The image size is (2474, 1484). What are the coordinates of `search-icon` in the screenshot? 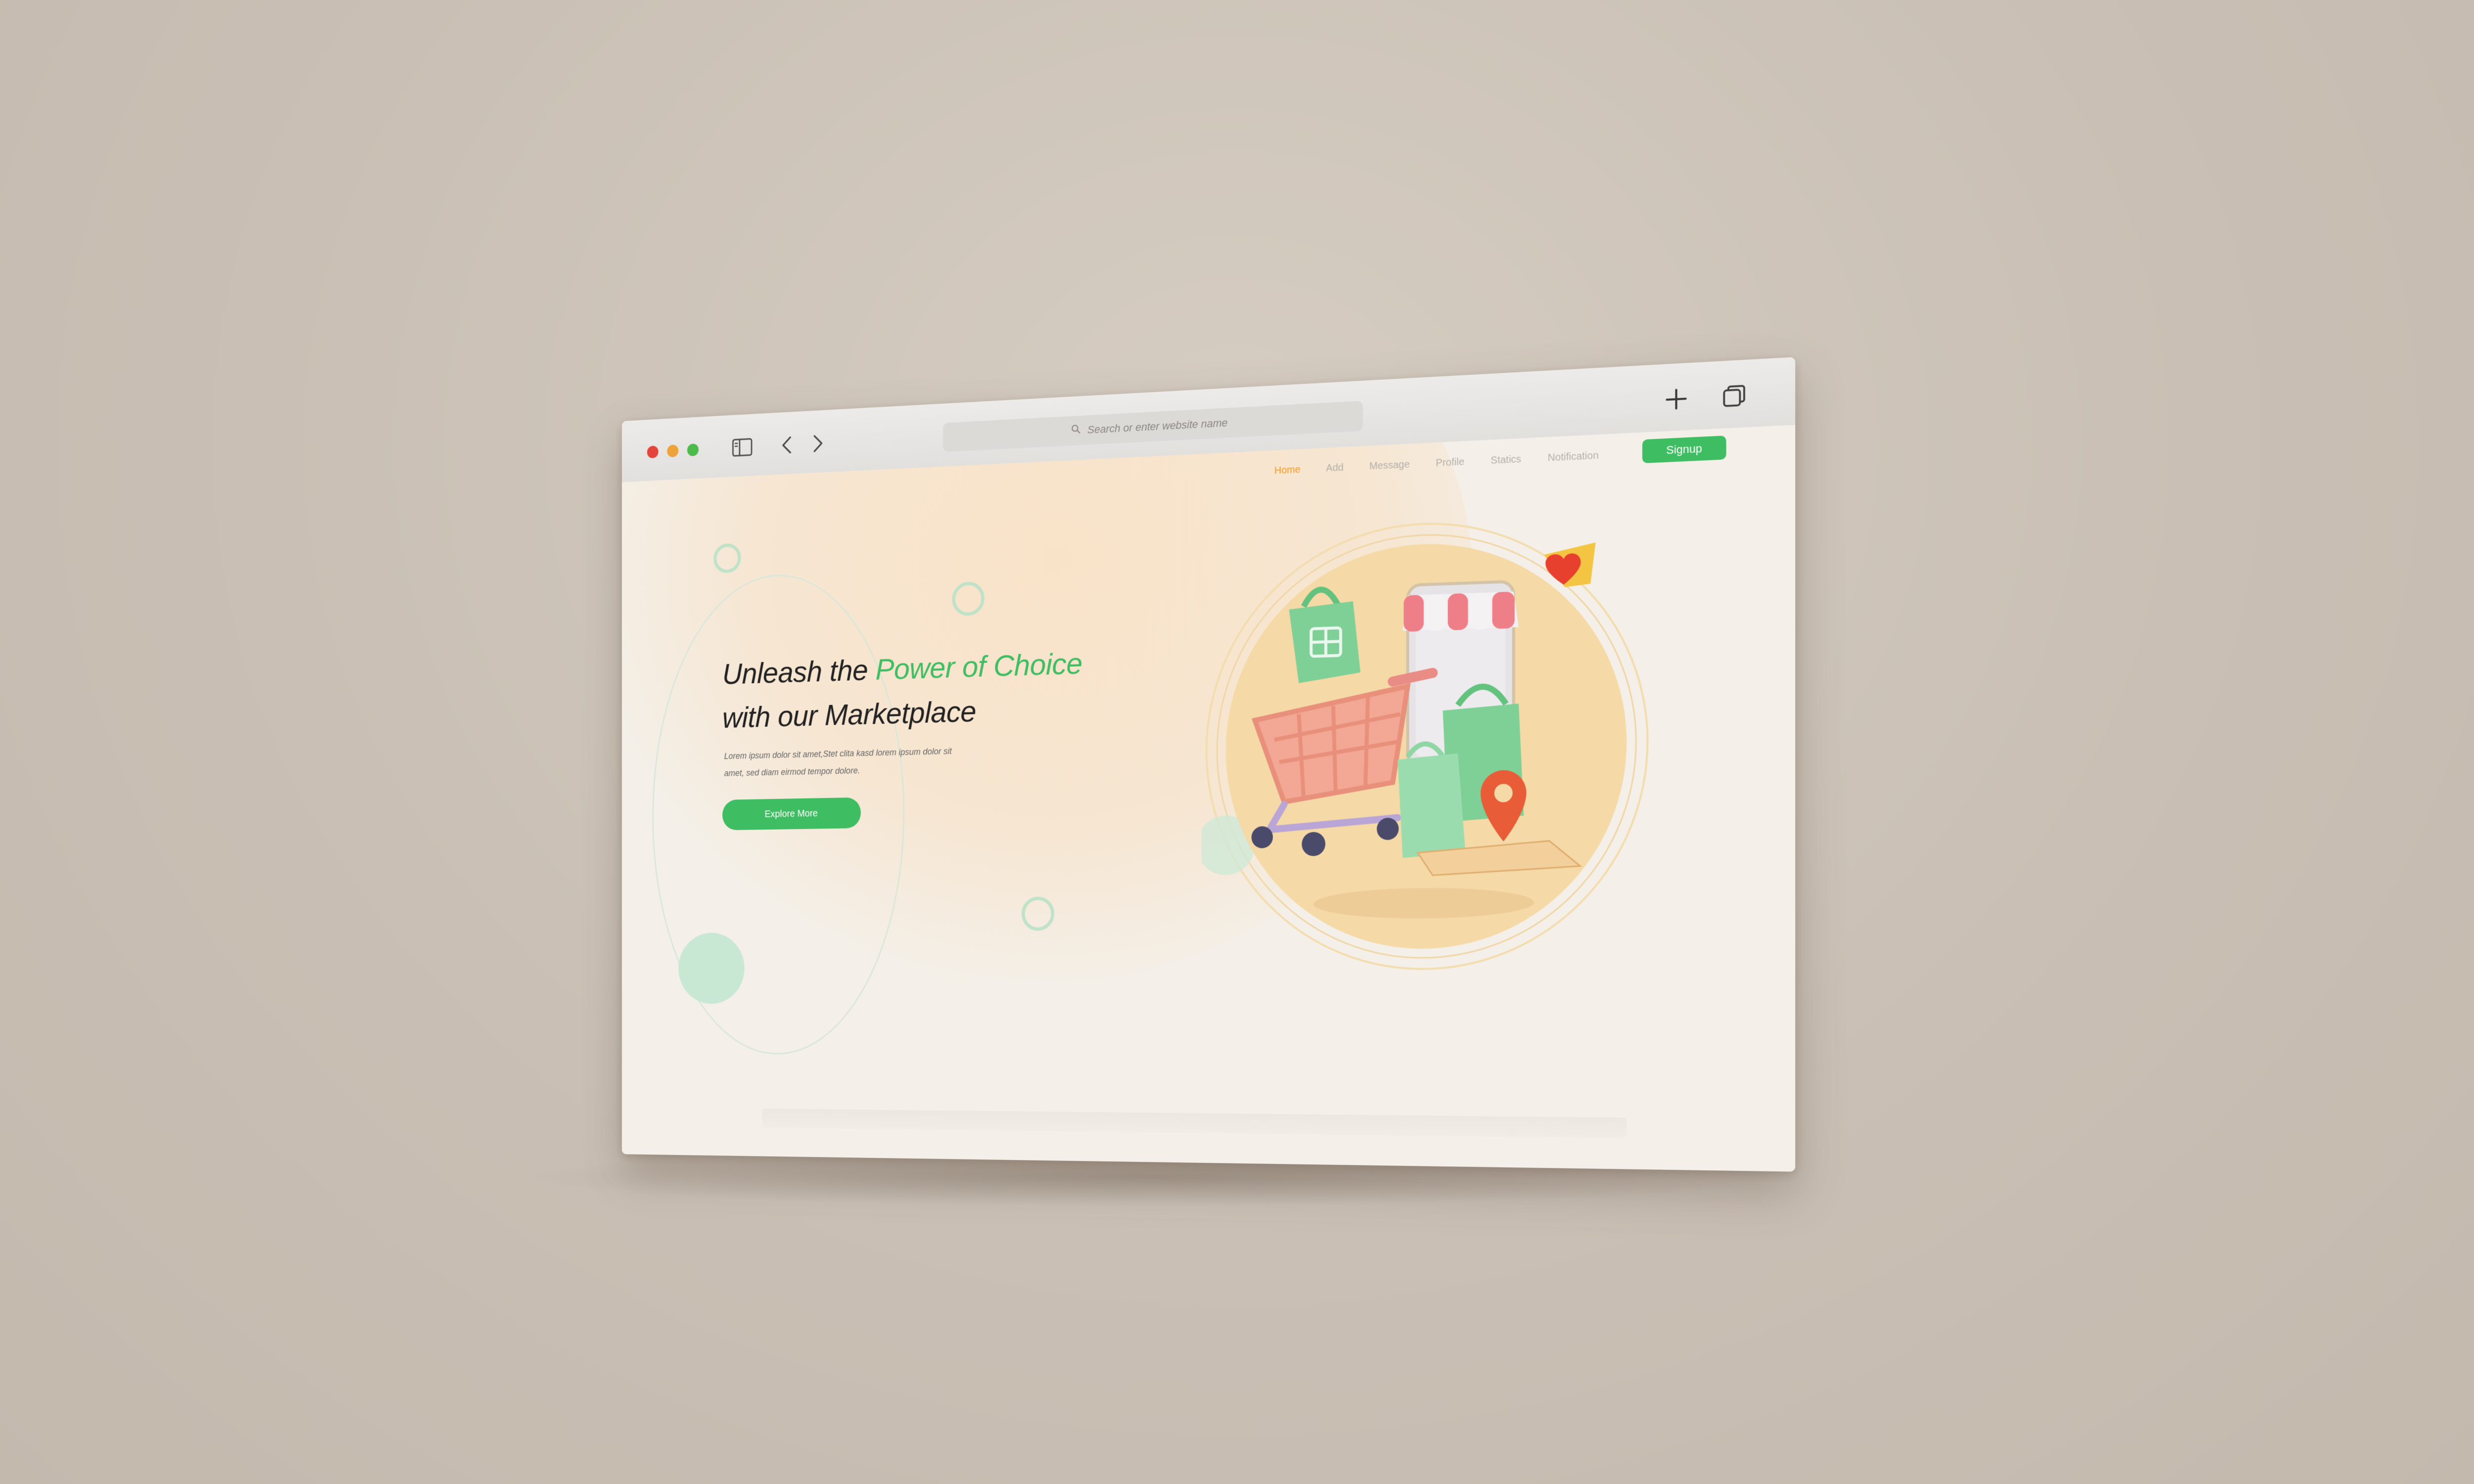 It's located at (1076, 430).